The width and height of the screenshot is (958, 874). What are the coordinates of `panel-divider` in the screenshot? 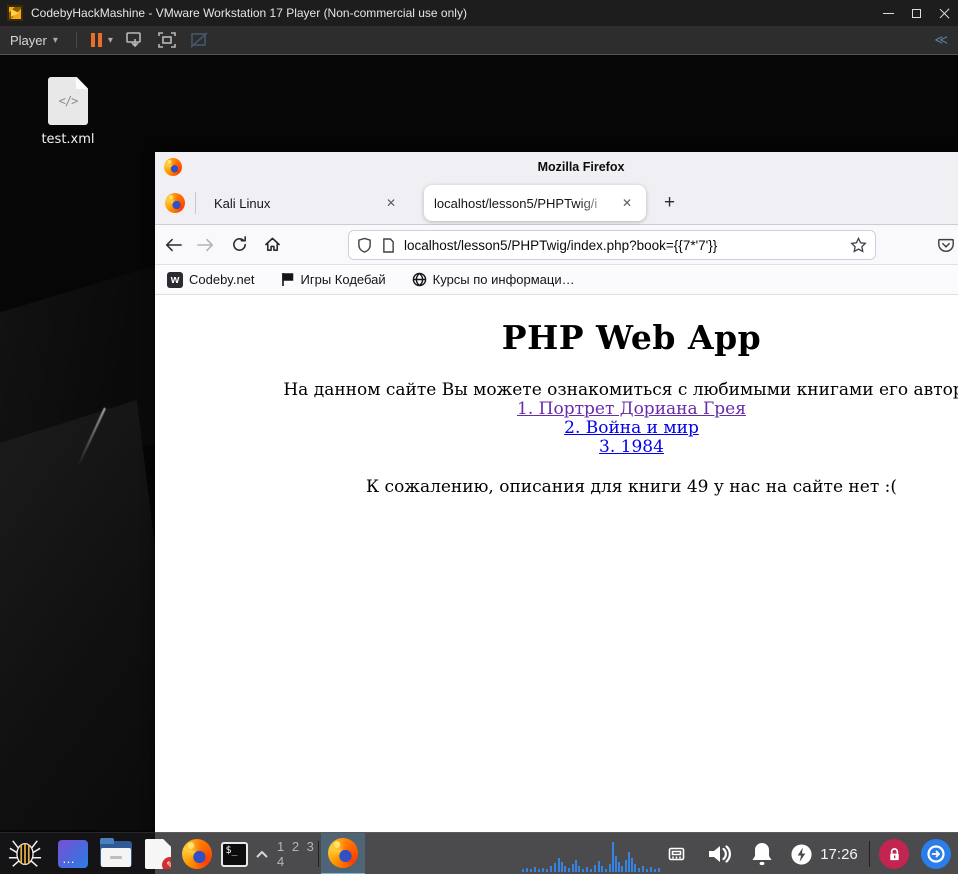 It's located at (869, 854).